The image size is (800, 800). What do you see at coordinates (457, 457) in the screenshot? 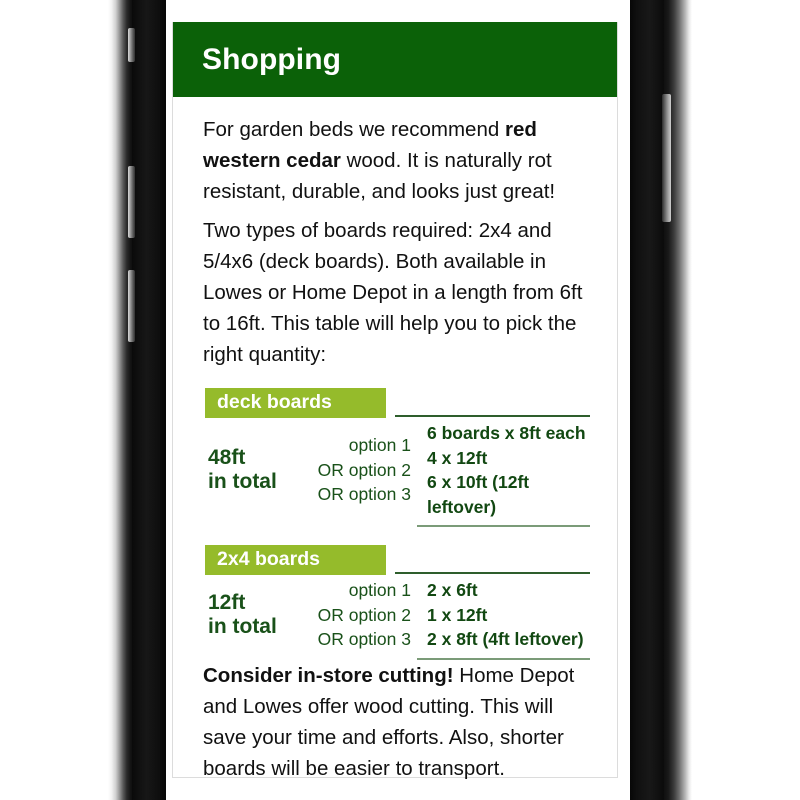
I see `table-row: 4 x 12ft` at bounding box center [457, 457].